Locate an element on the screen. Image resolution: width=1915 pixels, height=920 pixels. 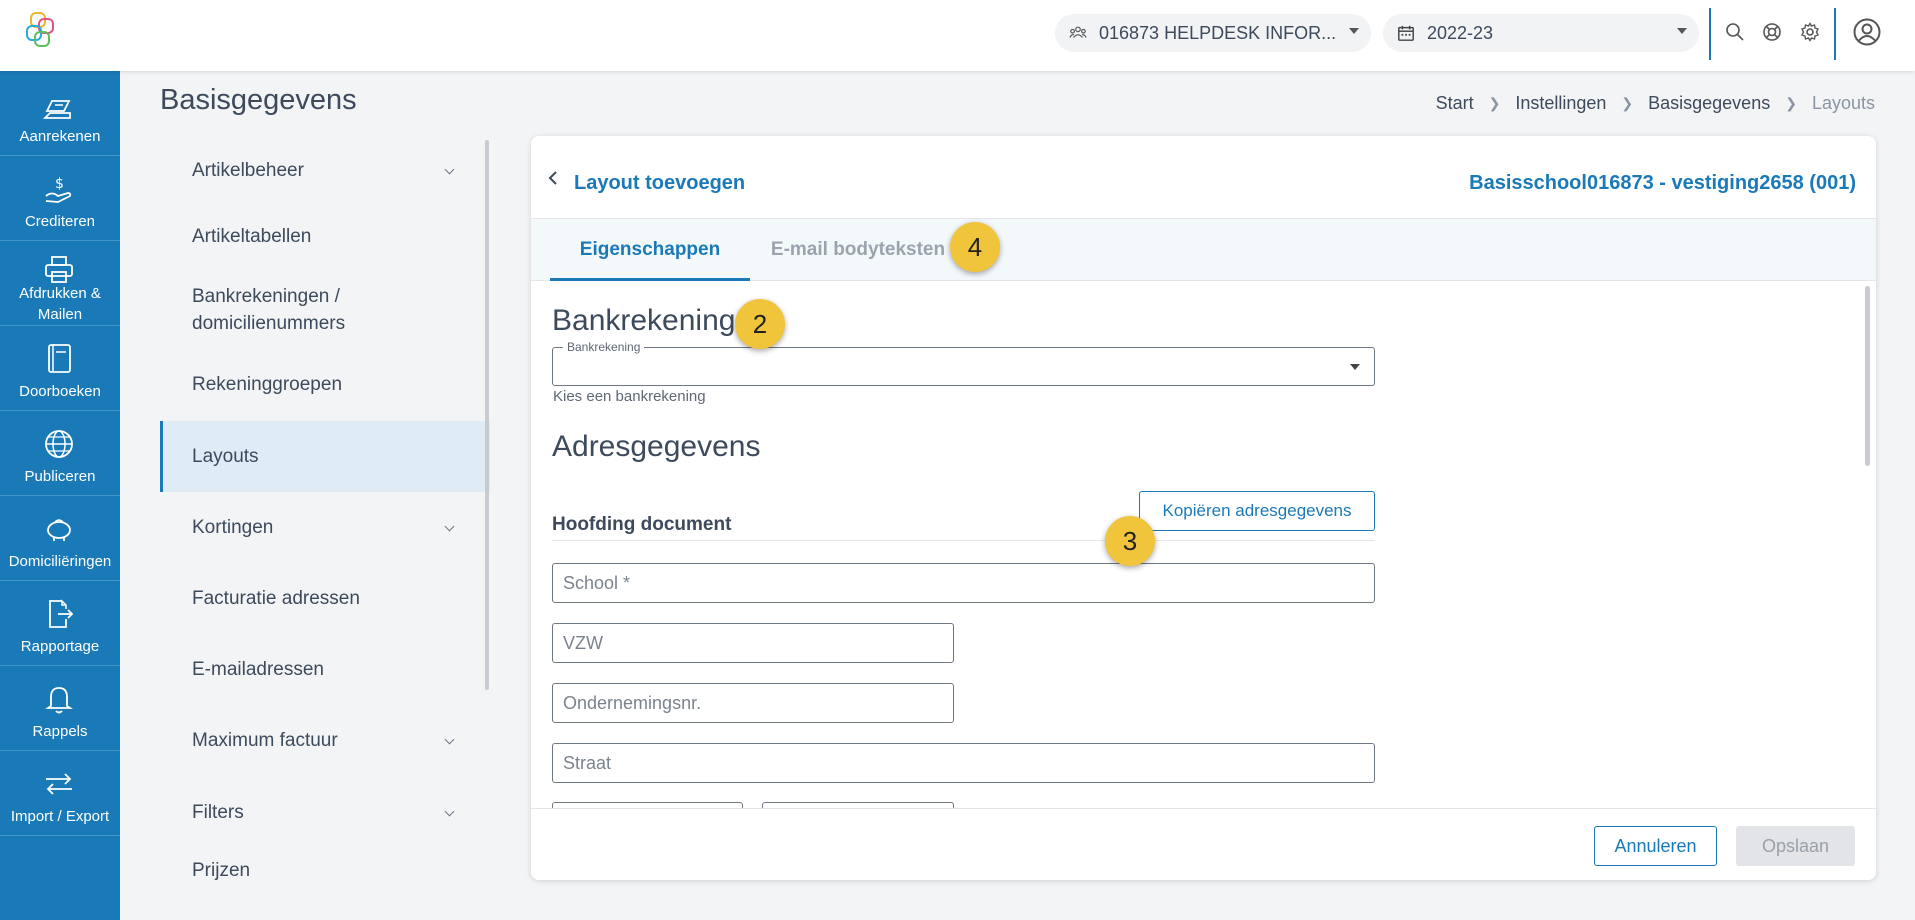
nav-label: Publiceren is located at coordinates (60, 476).